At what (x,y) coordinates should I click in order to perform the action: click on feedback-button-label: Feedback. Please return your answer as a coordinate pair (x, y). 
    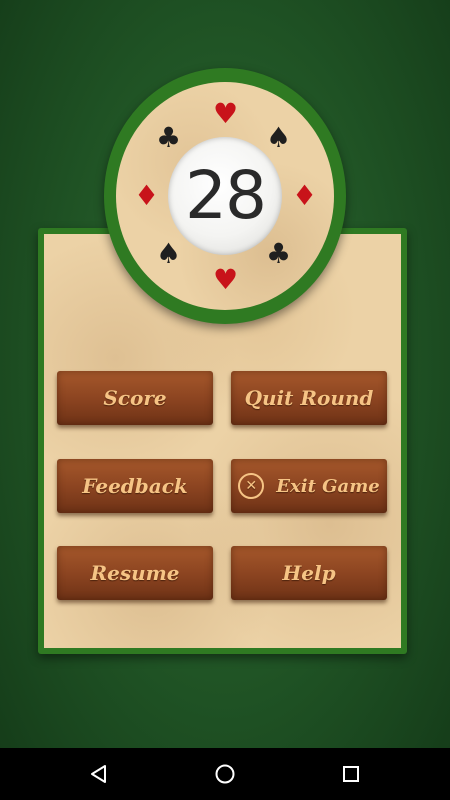
    Looking at the image, I should click on (135, 486).